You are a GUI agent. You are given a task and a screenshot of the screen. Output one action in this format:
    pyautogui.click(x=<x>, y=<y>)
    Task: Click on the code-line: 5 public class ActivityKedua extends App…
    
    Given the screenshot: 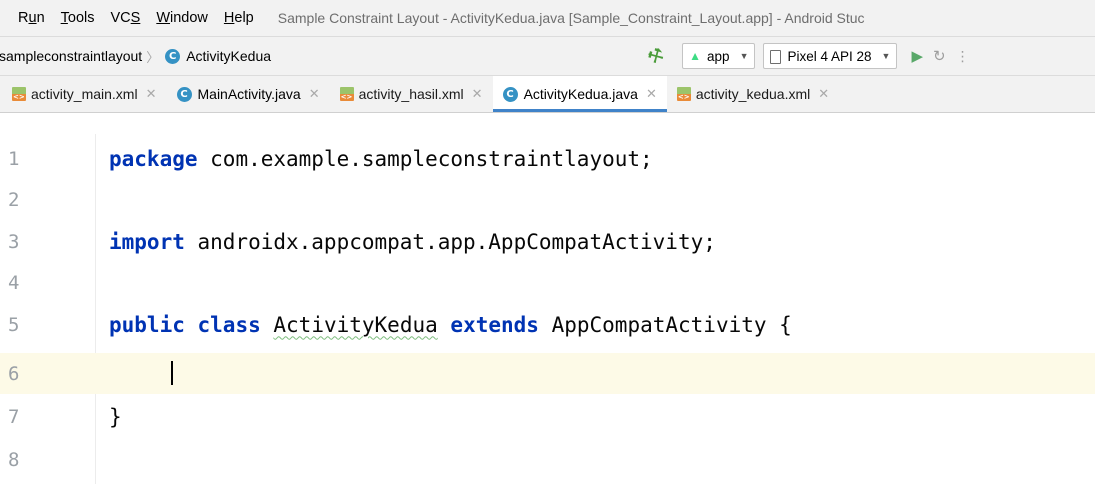 What is the action you would take?
    pyautogui.click(x=547, y=324)
    